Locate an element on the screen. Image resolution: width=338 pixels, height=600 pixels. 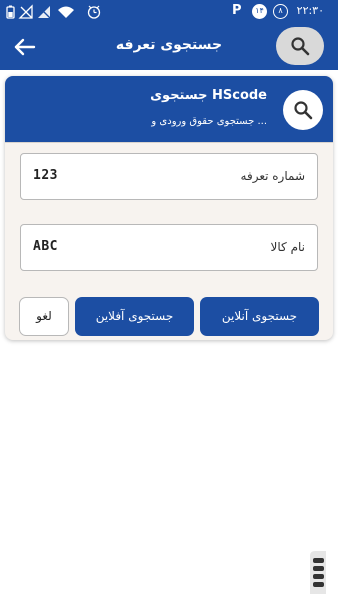
p-app-icon: P is located at coordinates (237, 10).